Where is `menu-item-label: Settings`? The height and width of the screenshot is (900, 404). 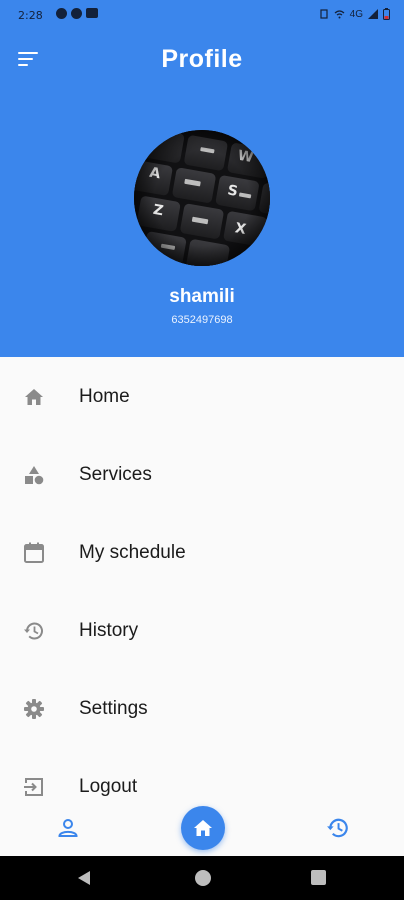 menu-item-label: Settings is located at coordinates (113, 708).